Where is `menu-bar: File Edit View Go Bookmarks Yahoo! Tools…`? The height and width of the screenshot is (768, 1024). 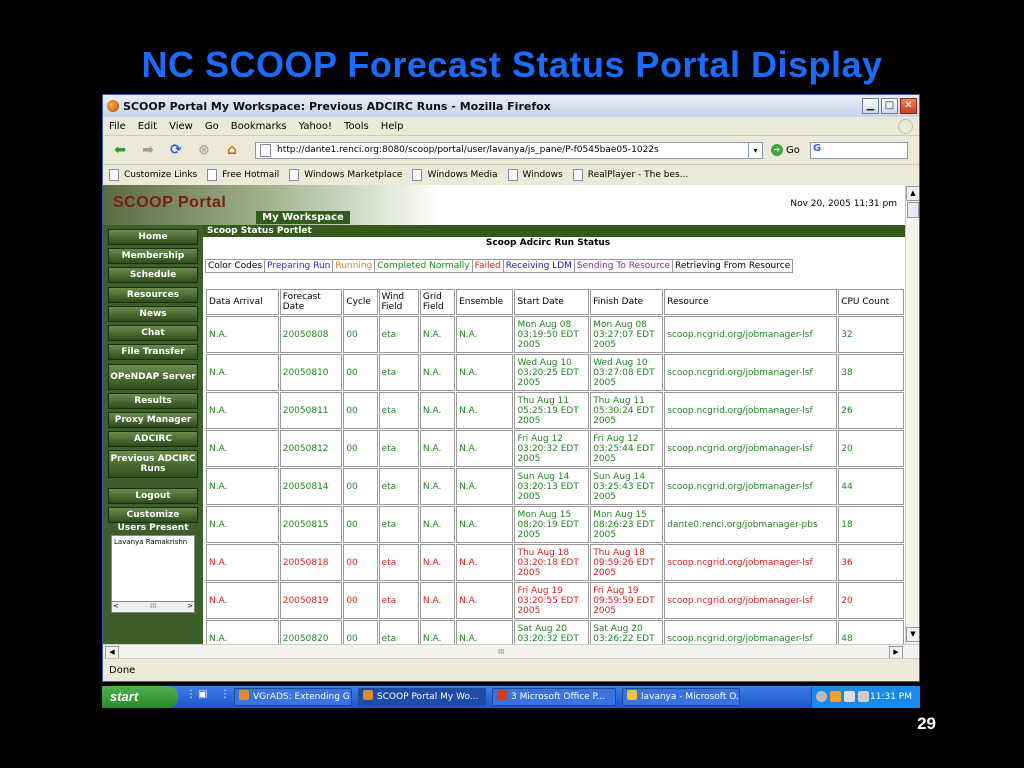
menu-bar: File Edit View Go Bookmarks Yahoo! Tools… is located at coordinates (511, 126).